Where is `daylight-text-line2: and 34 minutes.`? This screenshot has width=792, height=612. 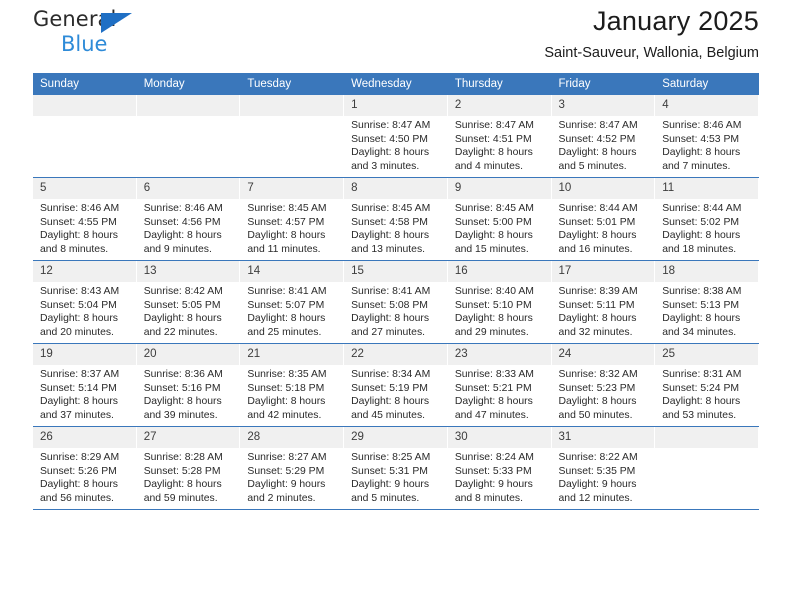 daylight-text-line2: and 34 minutes. is located at coordinates (699, 332).